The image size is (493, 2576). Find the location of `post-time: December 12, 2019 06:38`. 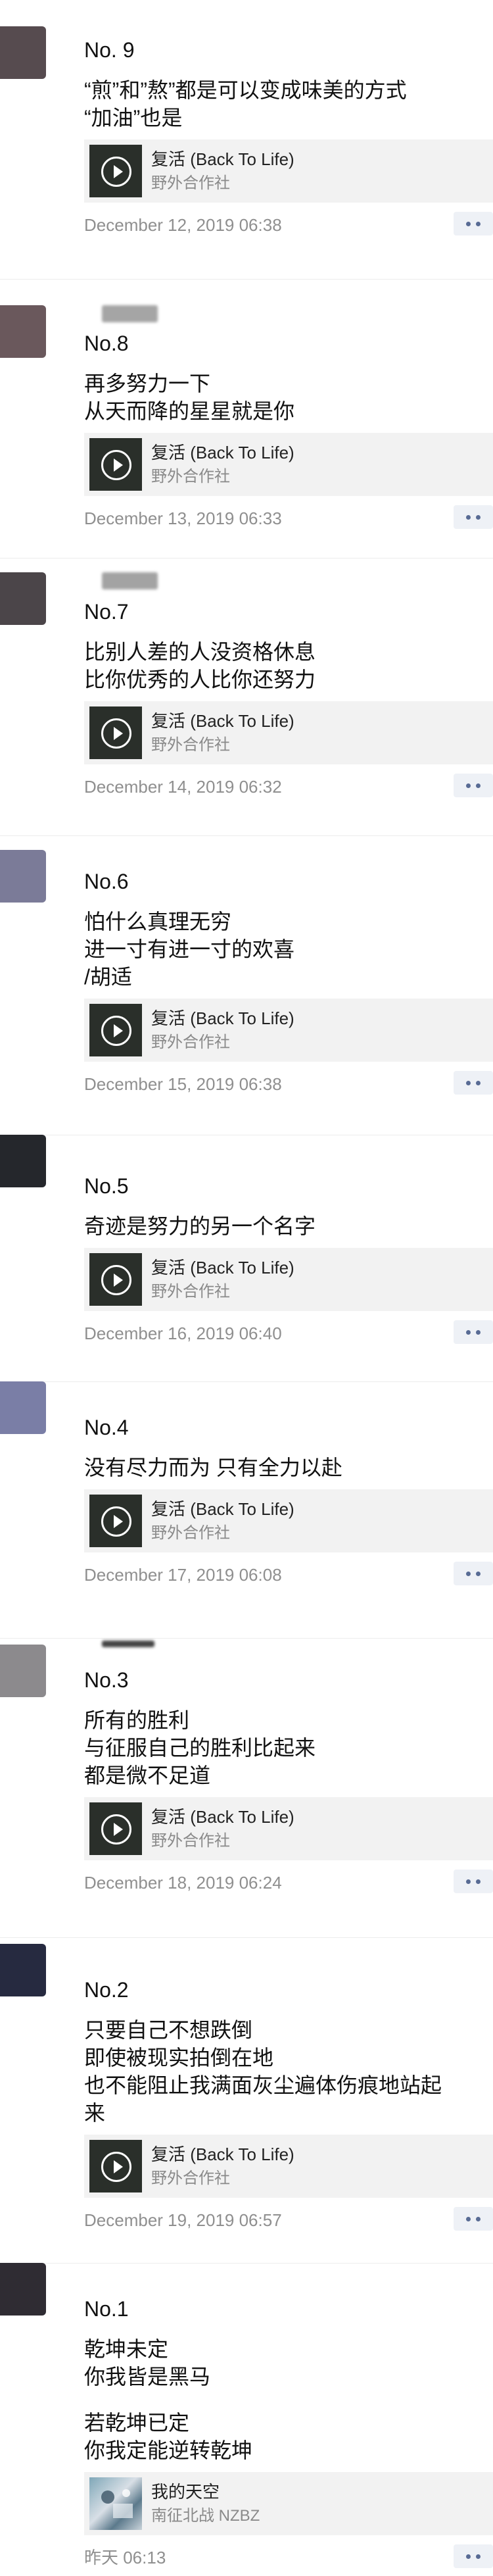

post-time: December 12, 2019 06:38 is located at coordinates (183, 225).